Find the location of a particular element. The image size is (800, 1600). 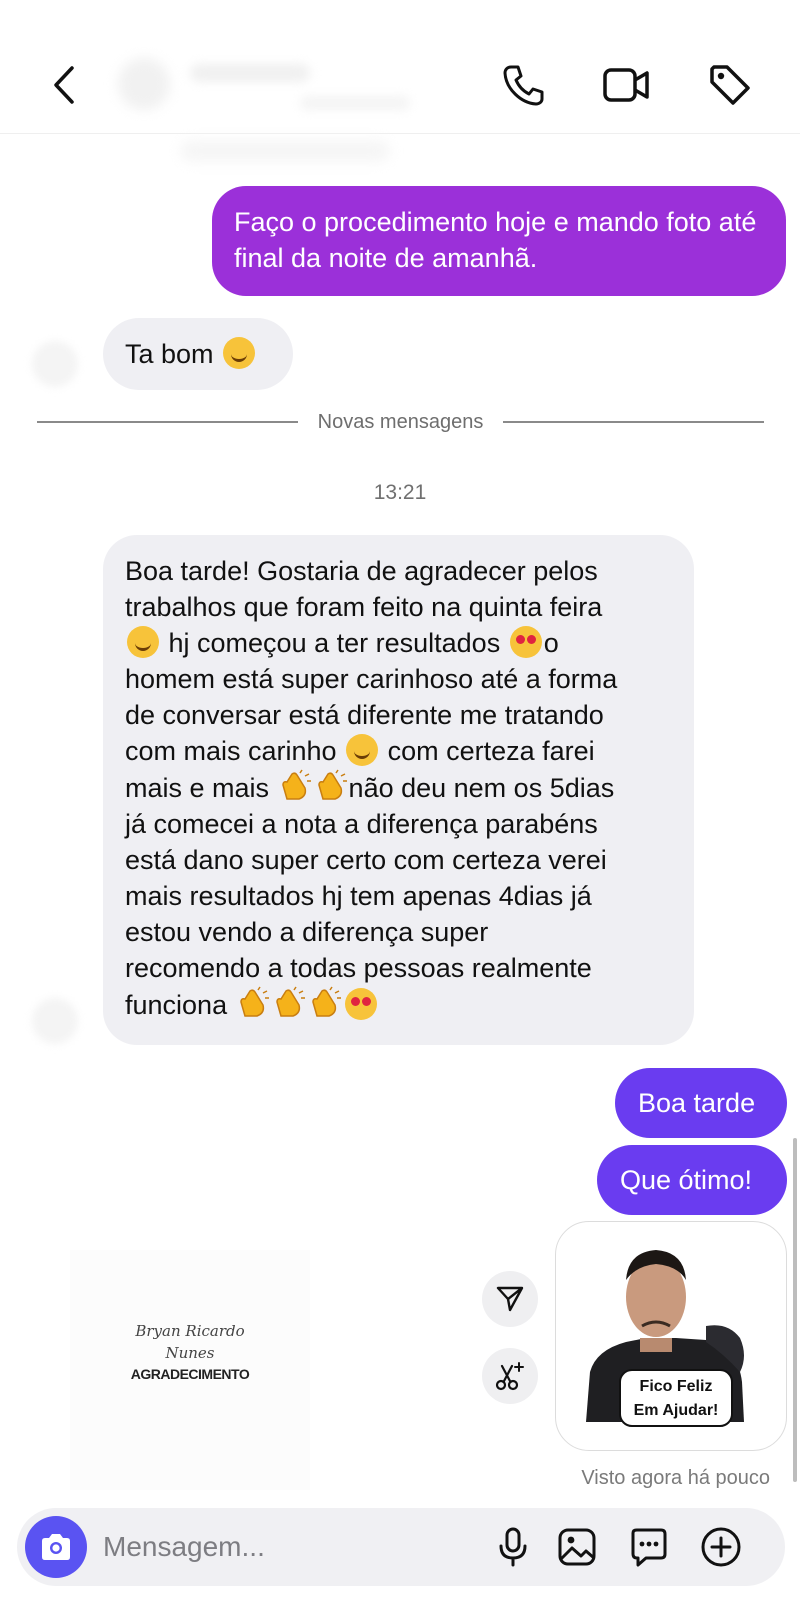

message-line: funciona is located at coordinates (398, 1004).